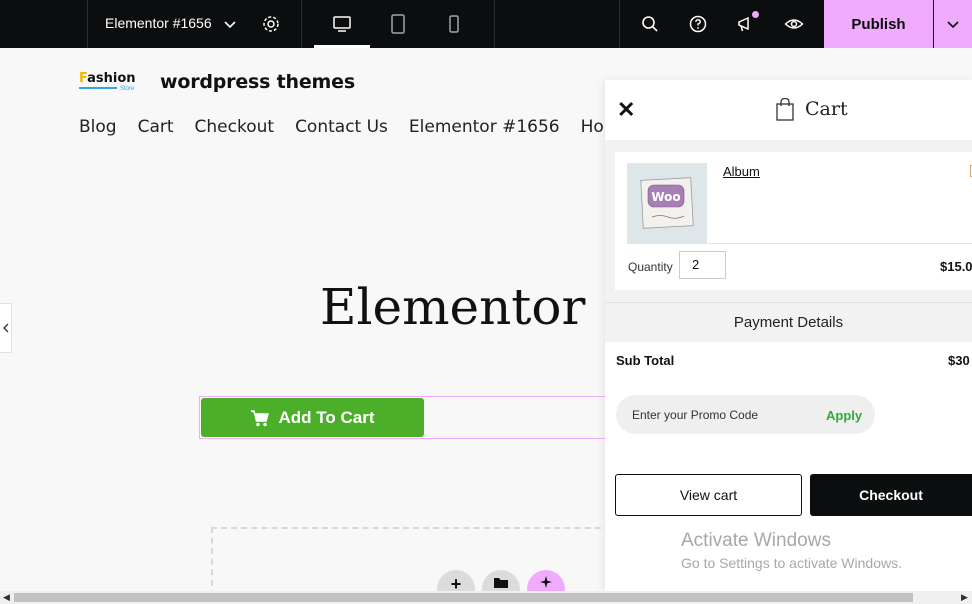  I want to click on logo-initial: F, so click(83, 78).